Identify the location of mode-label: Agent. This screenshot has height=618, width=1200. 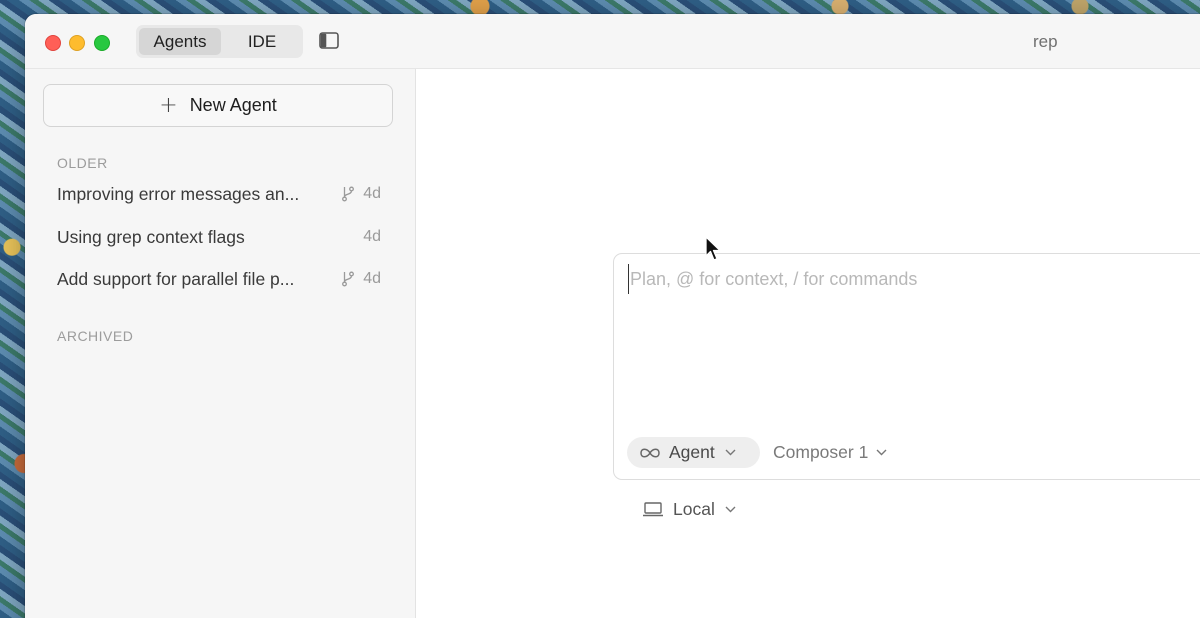
(692, 452).